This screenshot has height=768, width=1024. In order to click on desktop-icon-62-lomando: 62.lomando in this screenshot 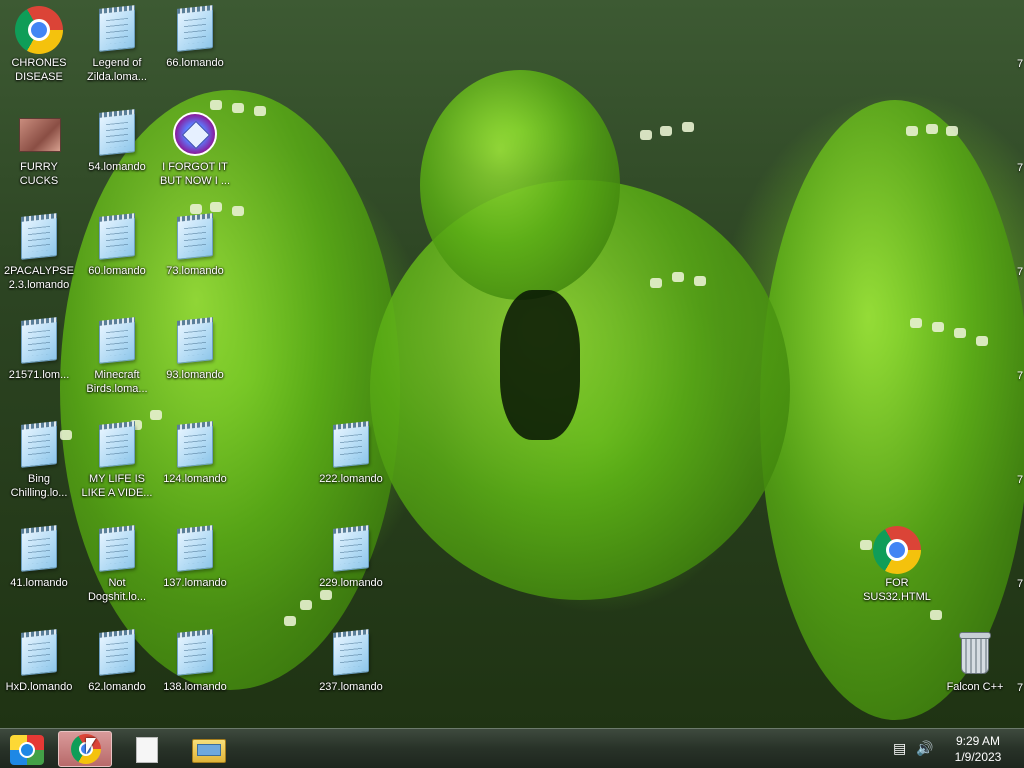, I will do `click(117, 660)`.